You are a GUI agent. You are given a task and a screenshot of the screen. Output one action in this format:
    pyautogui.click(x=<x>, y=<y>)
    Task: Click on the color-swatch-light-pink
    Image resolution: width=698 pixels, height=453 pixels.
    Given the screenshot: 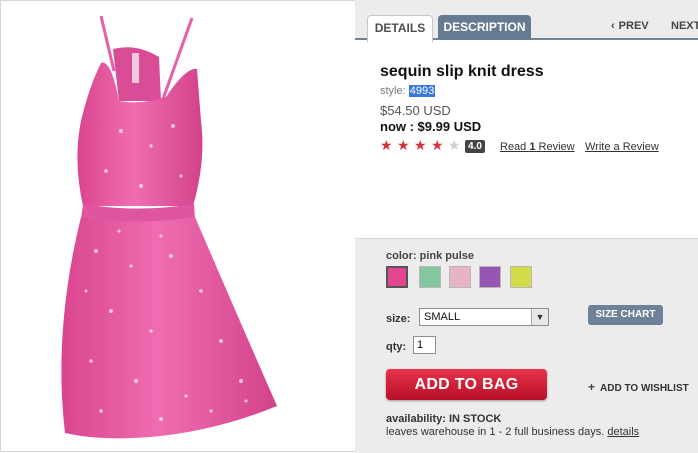 What is the action you would take?
    pyautogui.click(x=460, y=277)
    